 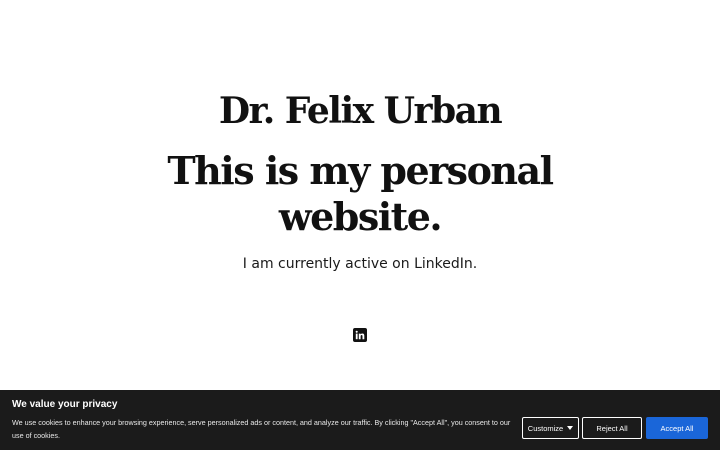 I want to click on accept-all-button: Accept All, so click(x=677, y=428).